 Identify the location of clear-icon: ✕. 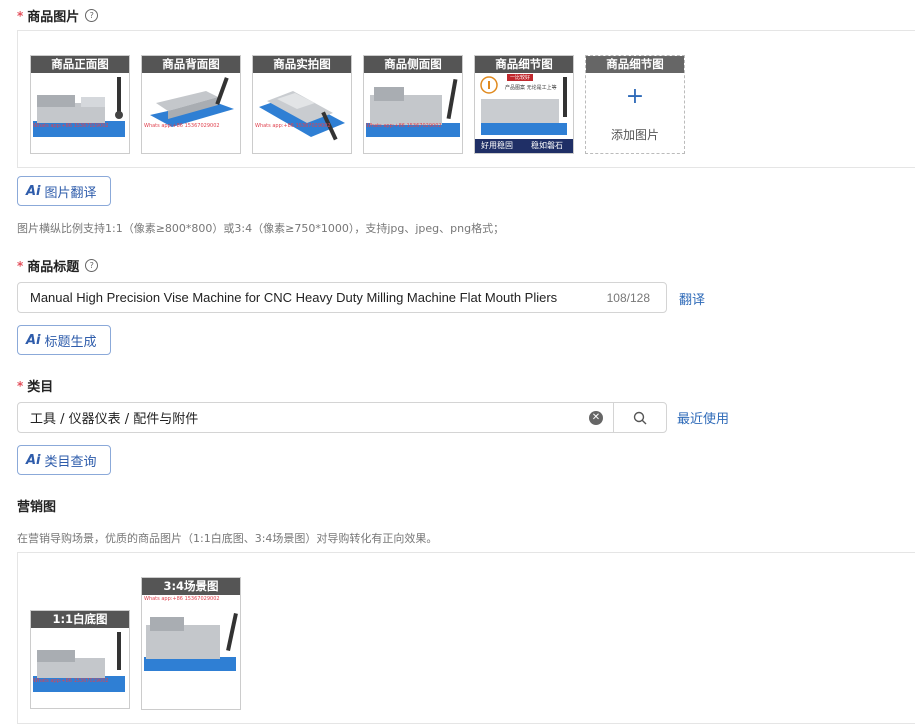
(596, 417).